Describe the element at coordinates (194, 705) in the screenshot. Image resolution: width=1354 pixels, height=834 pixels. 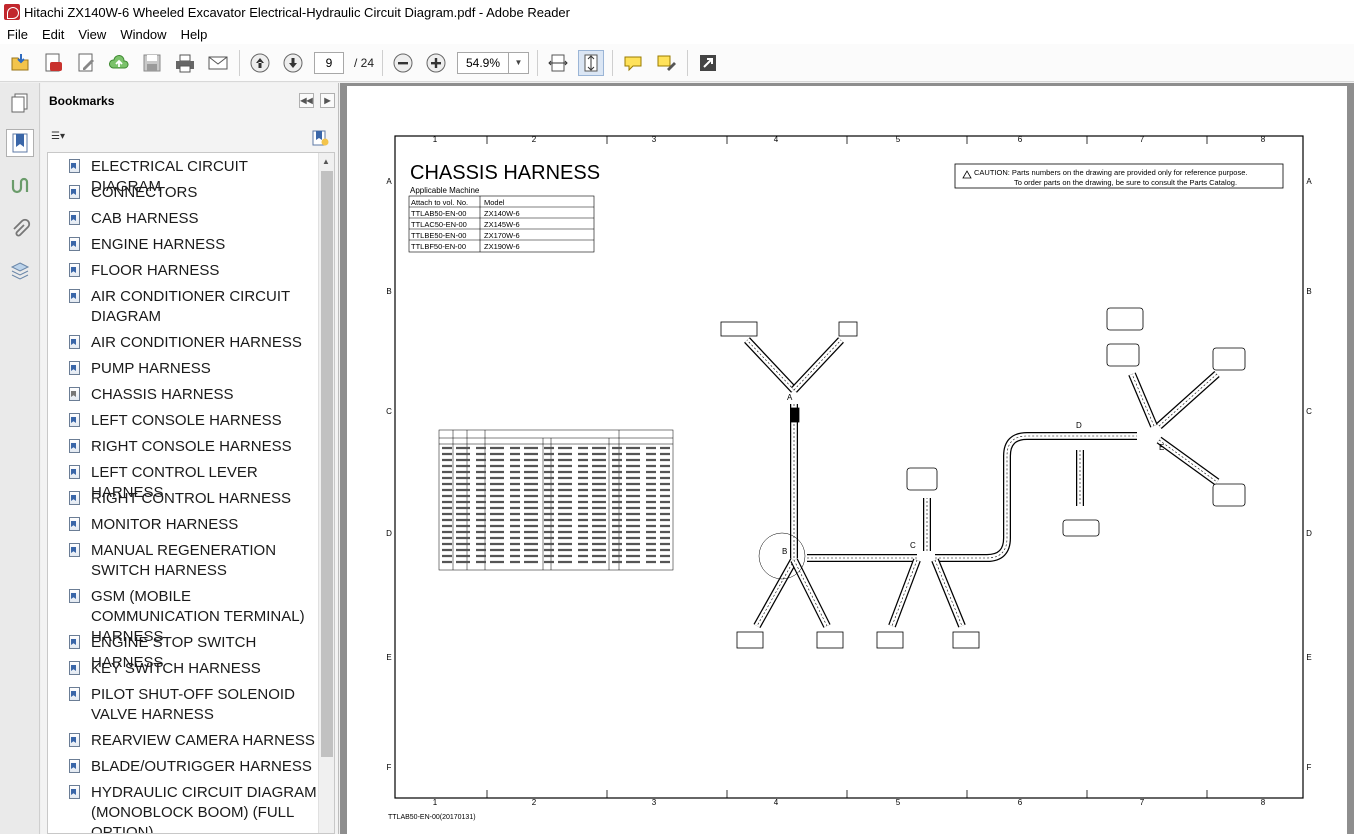
I see `bookmark-item: PILOT SHUT-OFF SOLENOID VALVE HARNESS` at that location.